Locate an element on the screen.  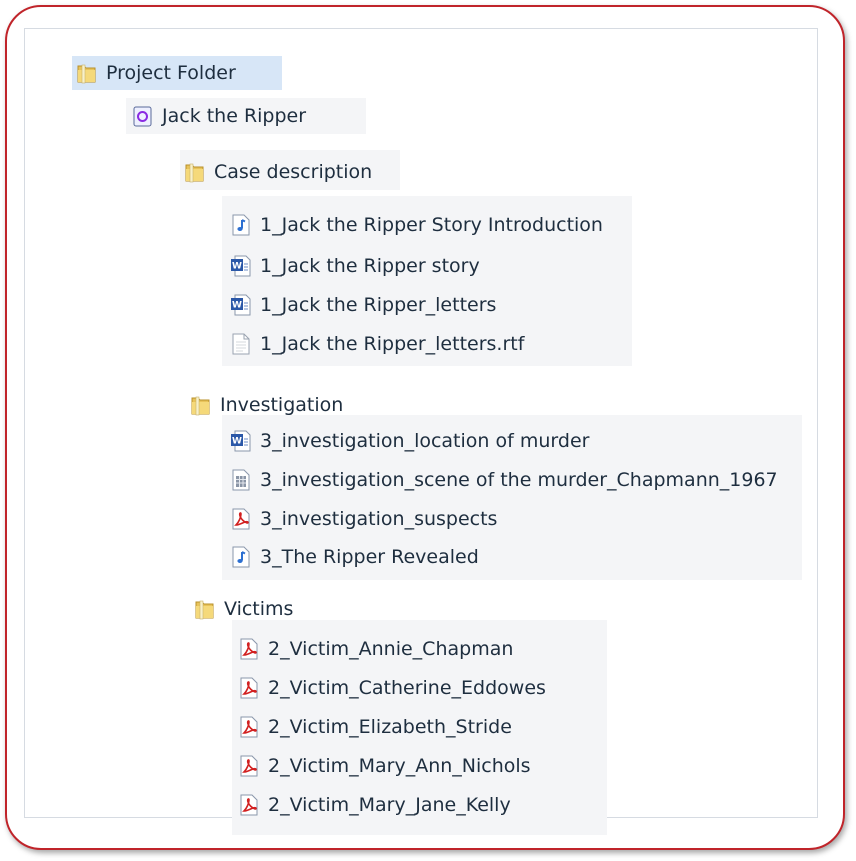
file-item: 3_The Ripper Revealed is located at coordinates (354, 557).